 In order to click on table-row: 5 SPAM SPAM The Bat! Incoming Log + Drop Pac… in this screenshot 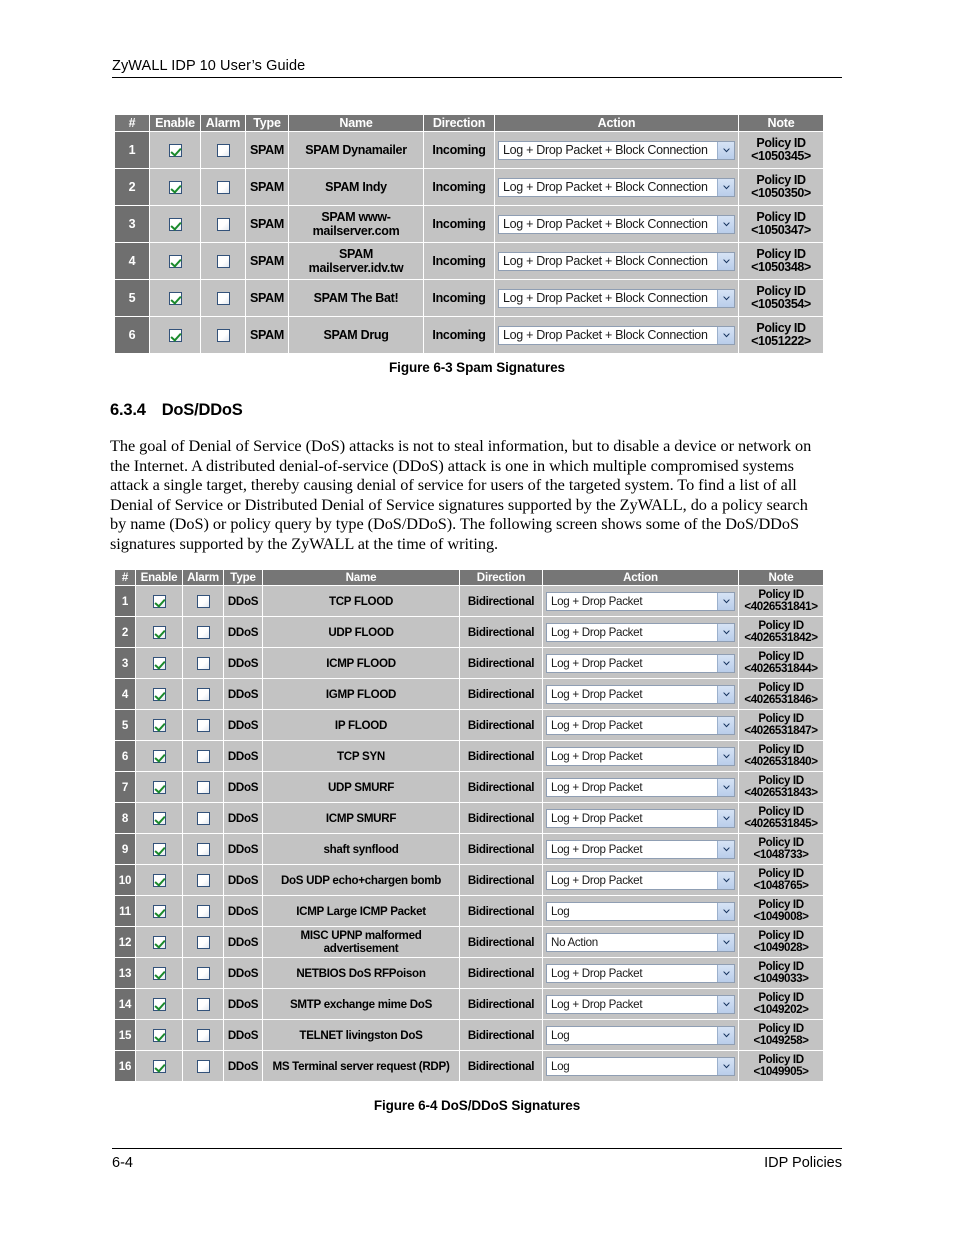, I will do `click(469, 298)`.